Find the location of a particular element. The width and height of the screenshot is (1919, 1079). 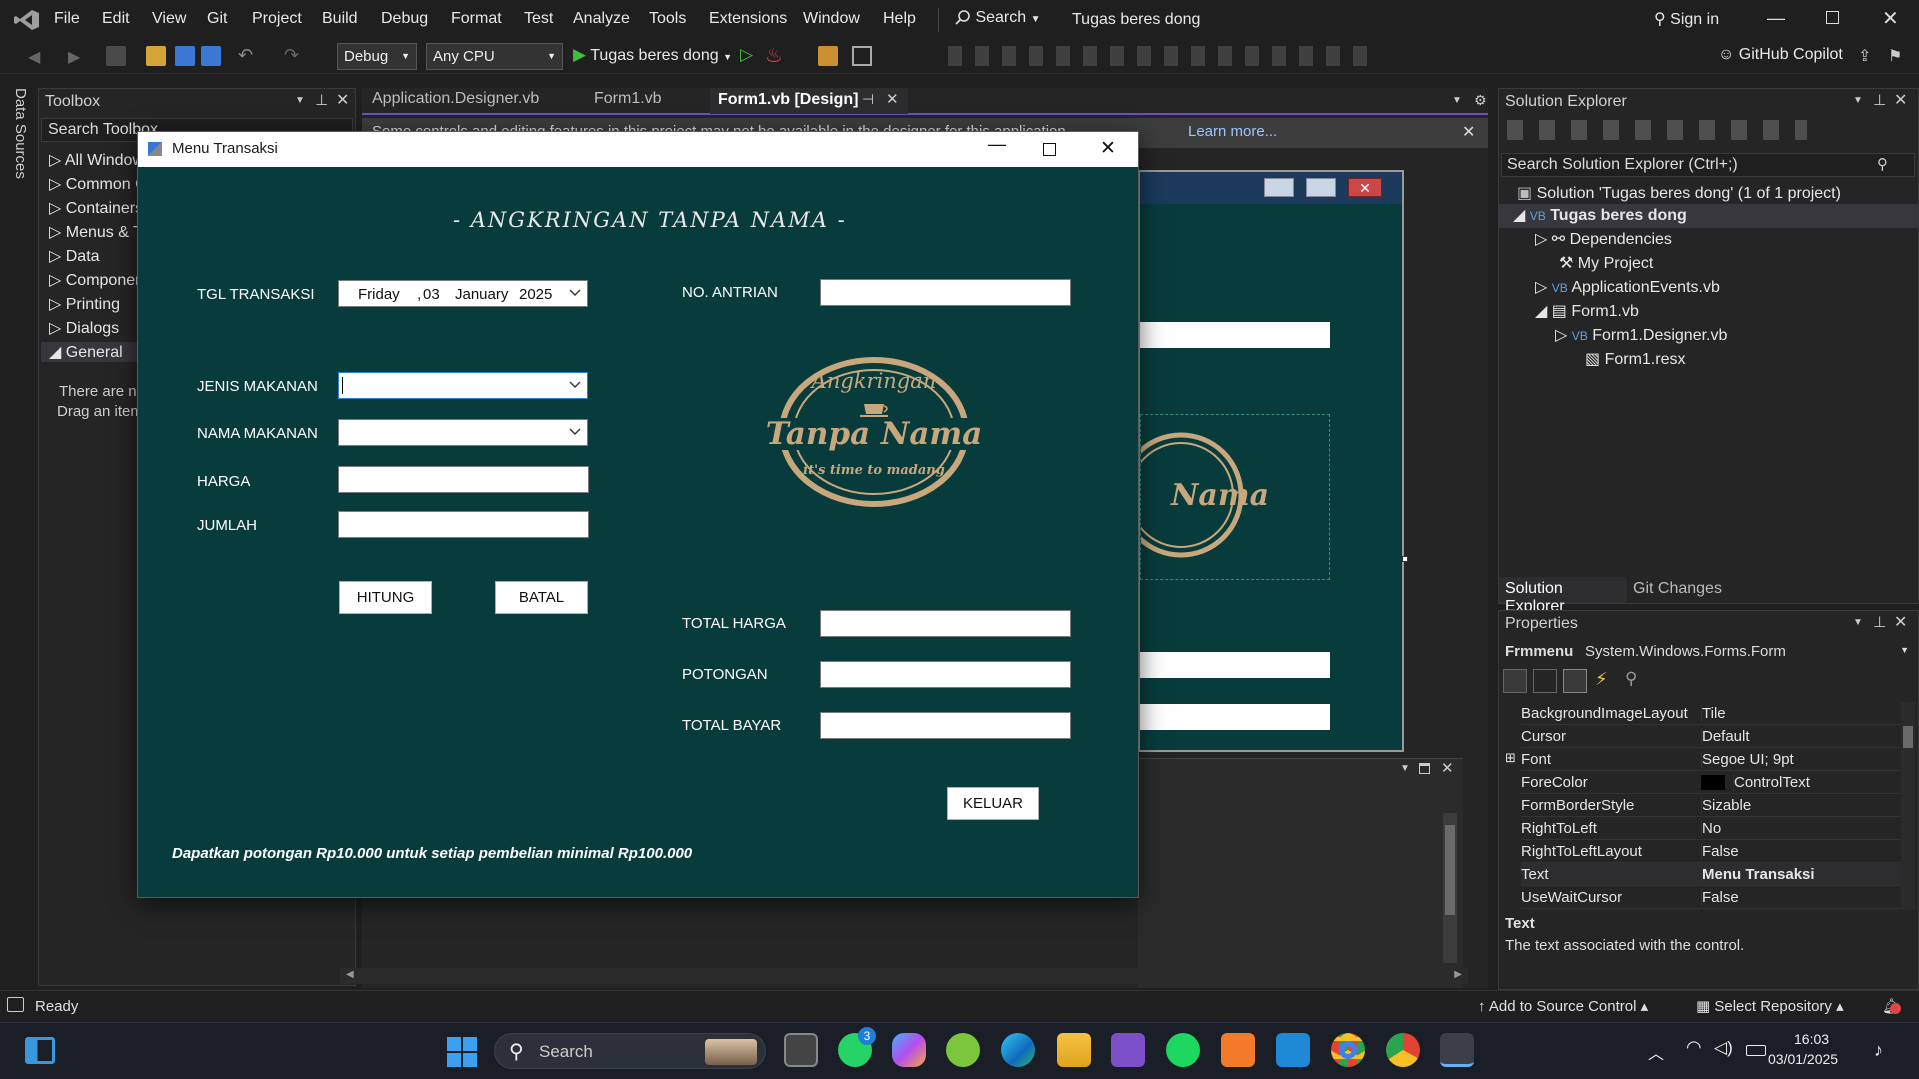

menu-build: Build is located at coordinates (340, 19).